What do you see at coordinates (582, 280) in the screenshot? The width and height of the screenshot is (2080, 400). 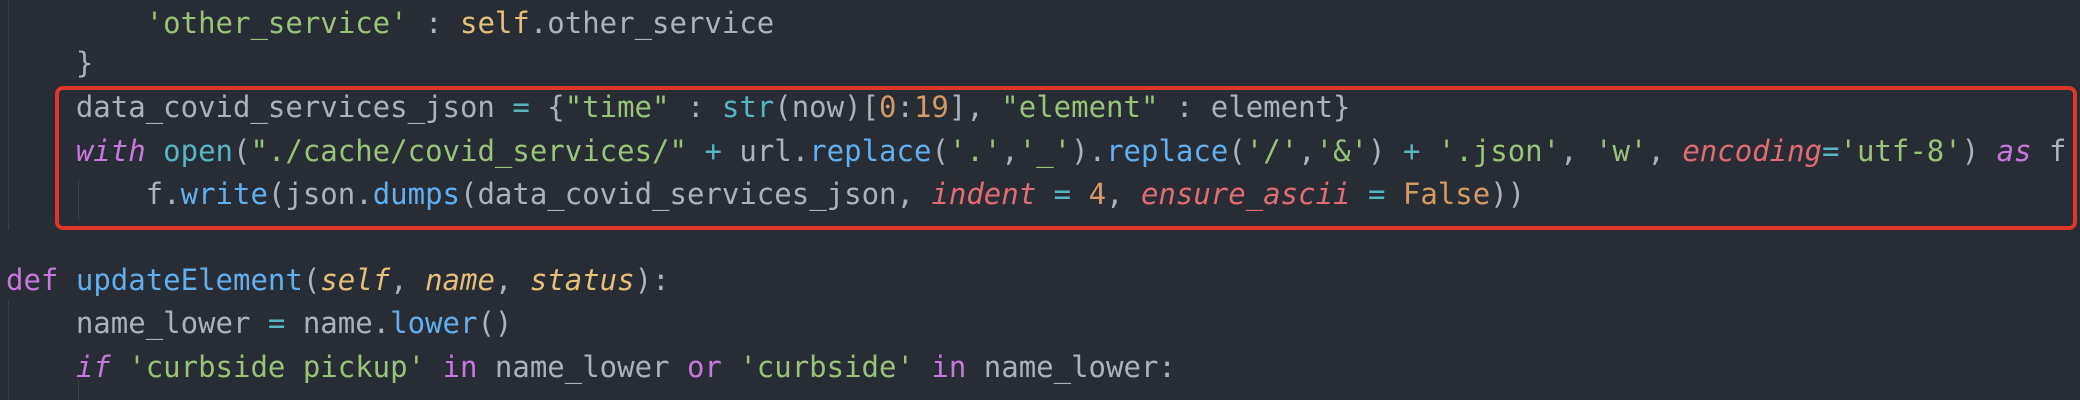 I see `code-token: status` at bounding box center [582, 280].